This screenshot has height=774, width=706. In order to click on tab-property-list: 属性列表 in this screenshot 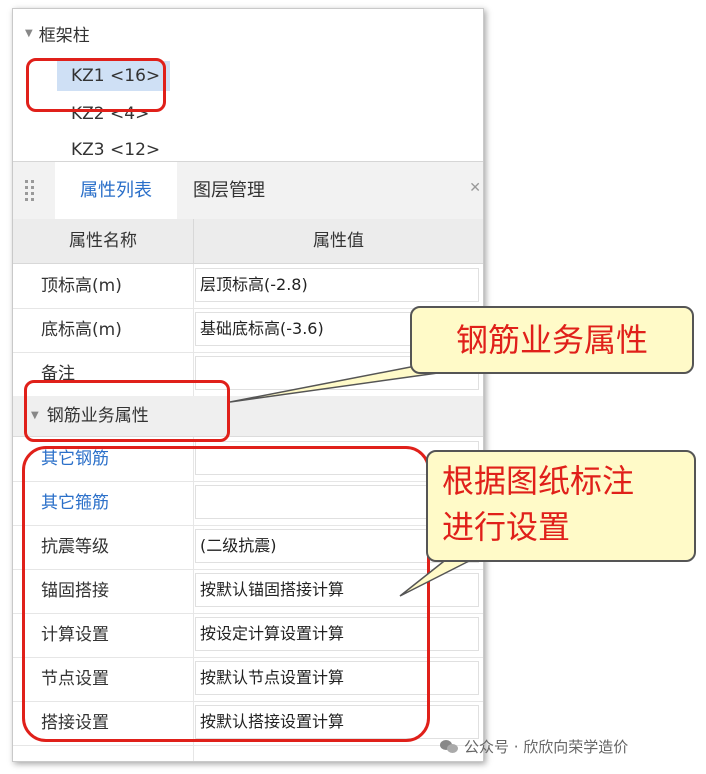, I will do `click(116, 191)`.